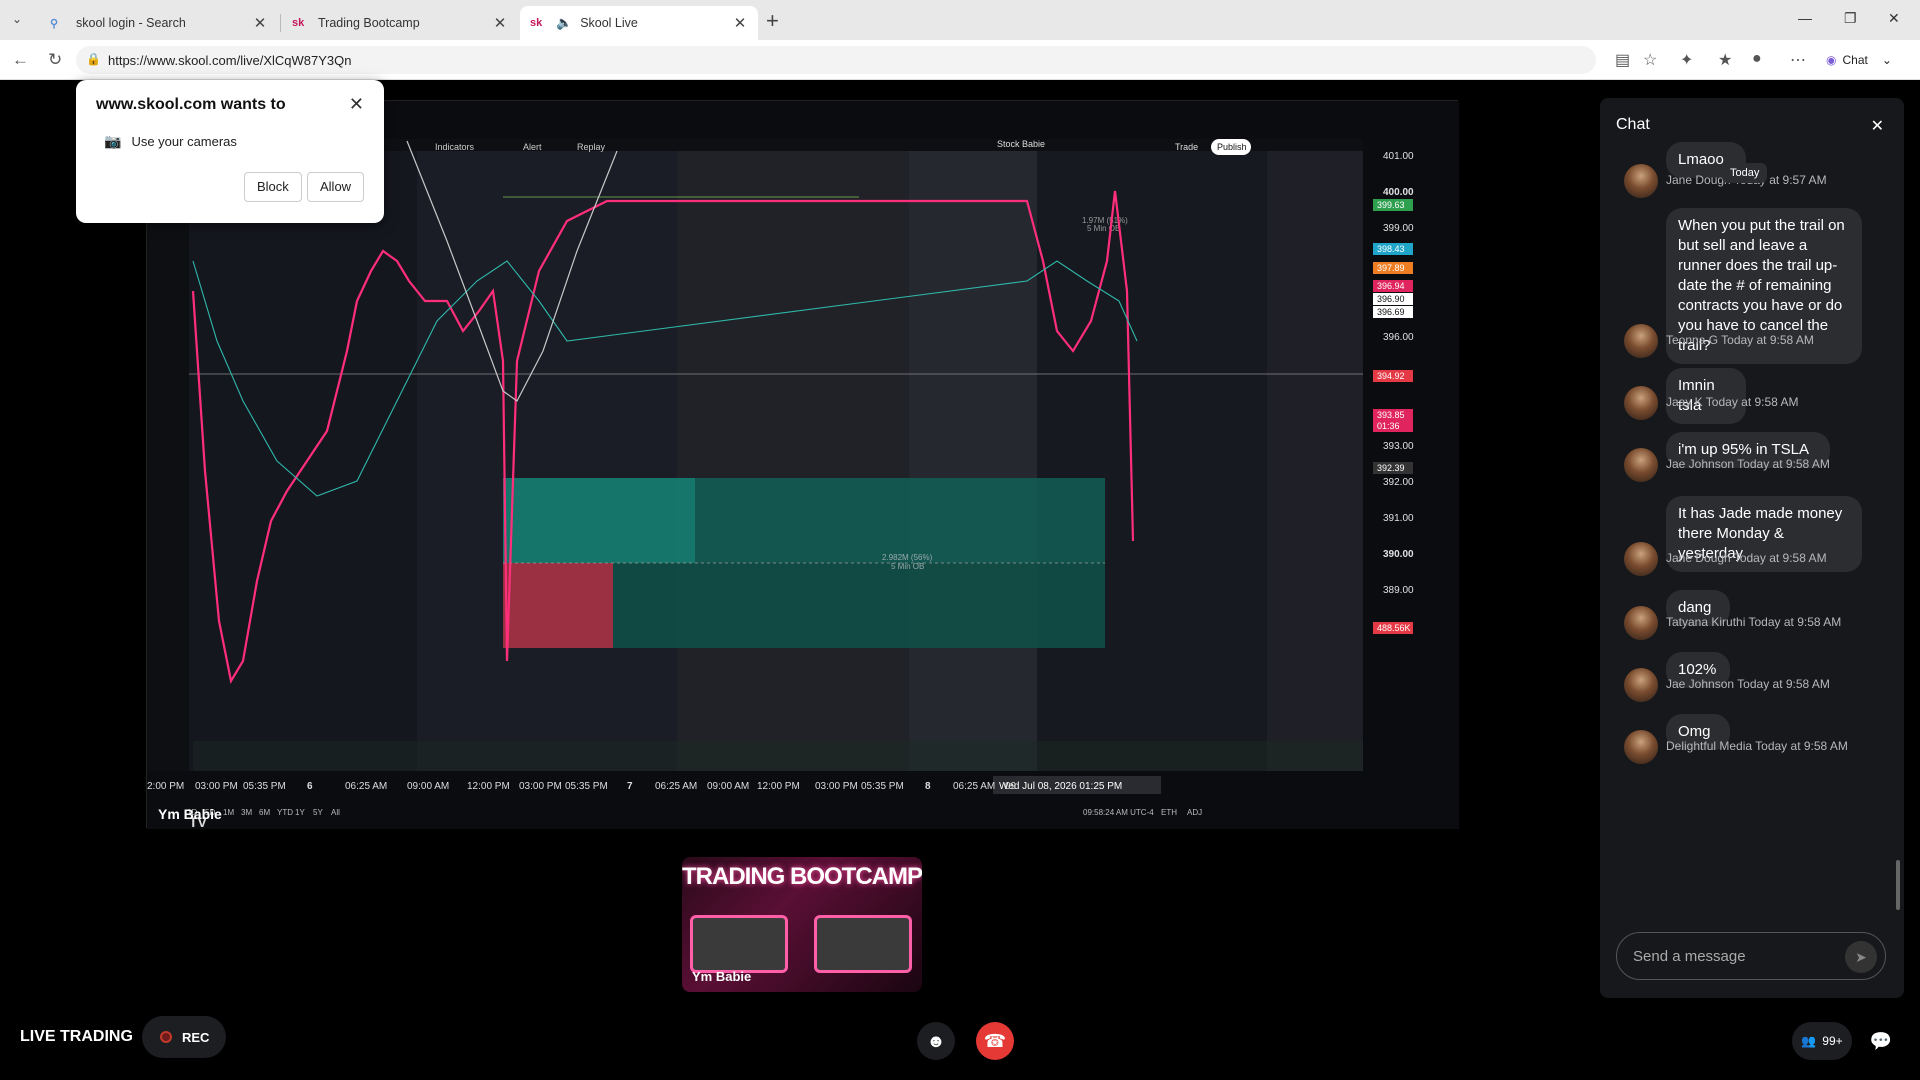  What do you see at coordinates (336, 187) in the screenshot?
I see `allow-button: Allow` at bounding box center [336, 187].